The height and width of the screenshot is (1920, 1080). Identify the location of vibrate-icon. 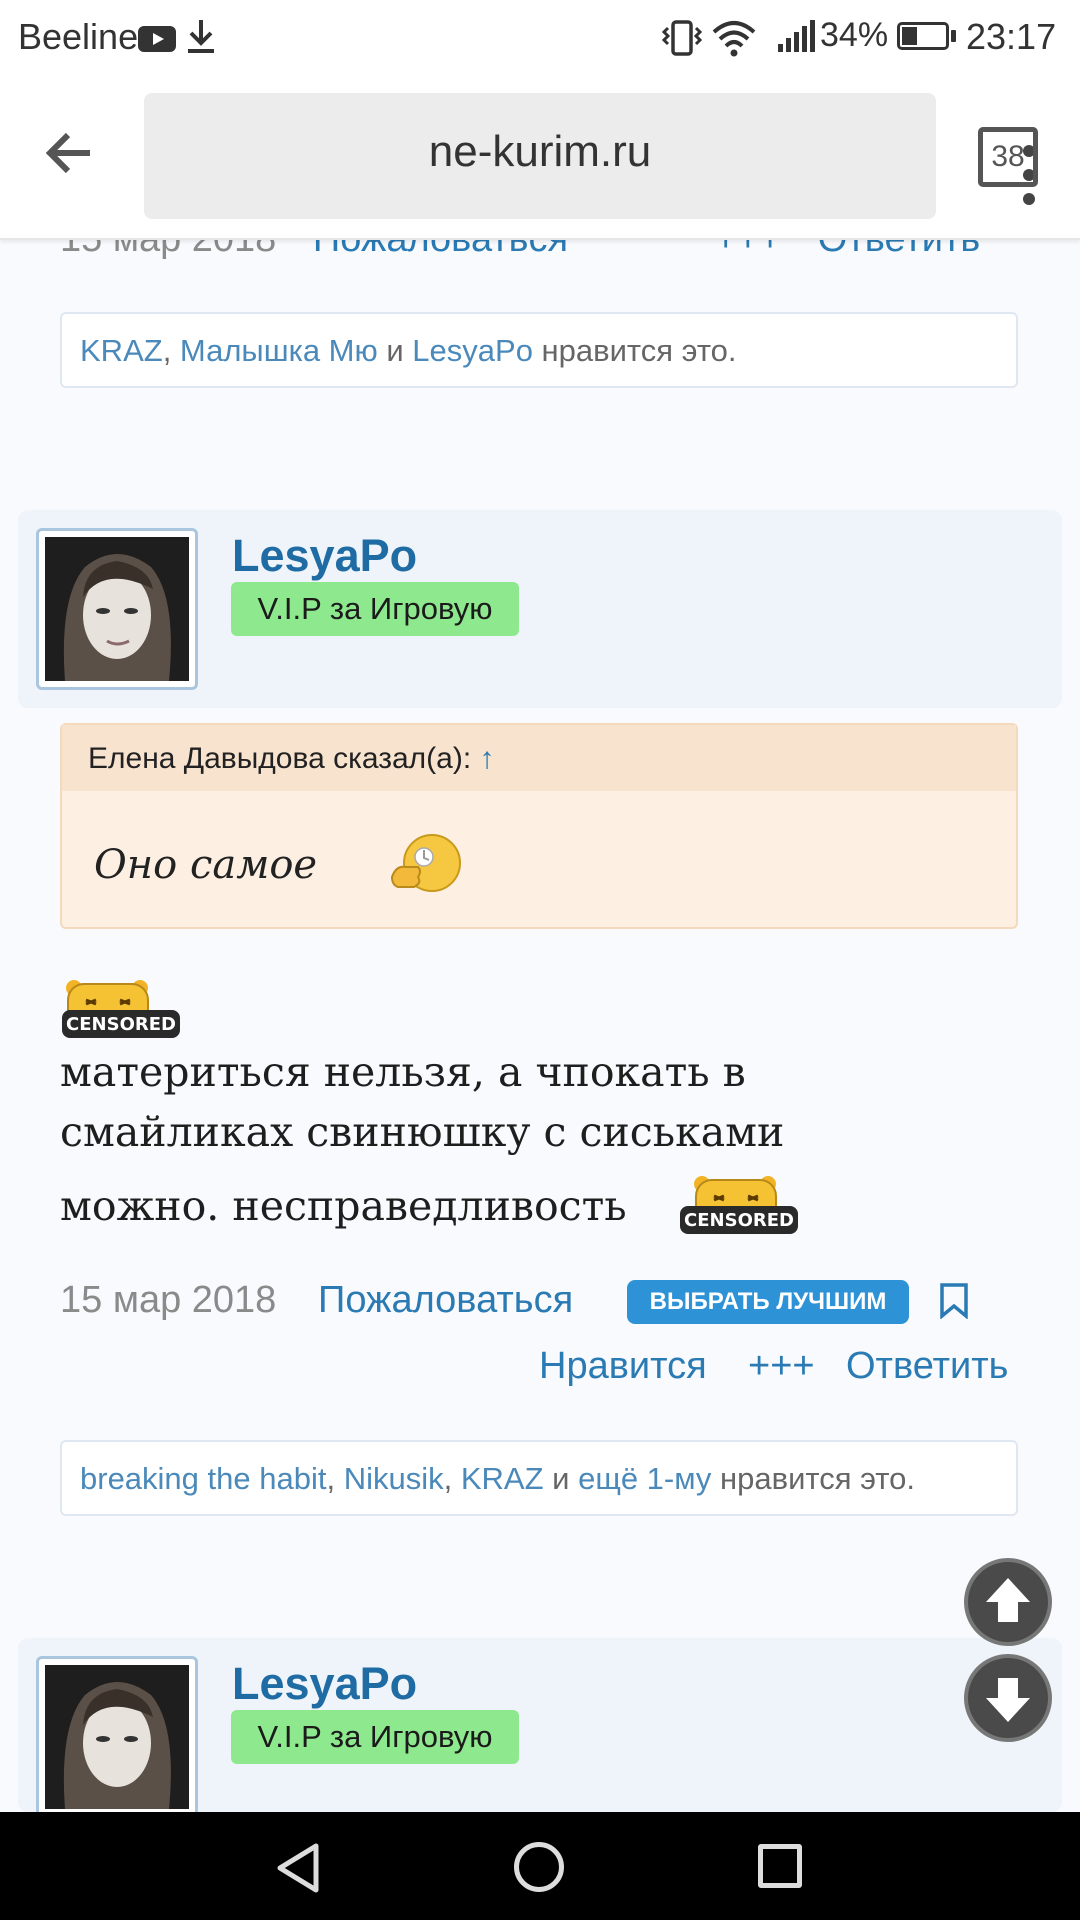
(682, 38).